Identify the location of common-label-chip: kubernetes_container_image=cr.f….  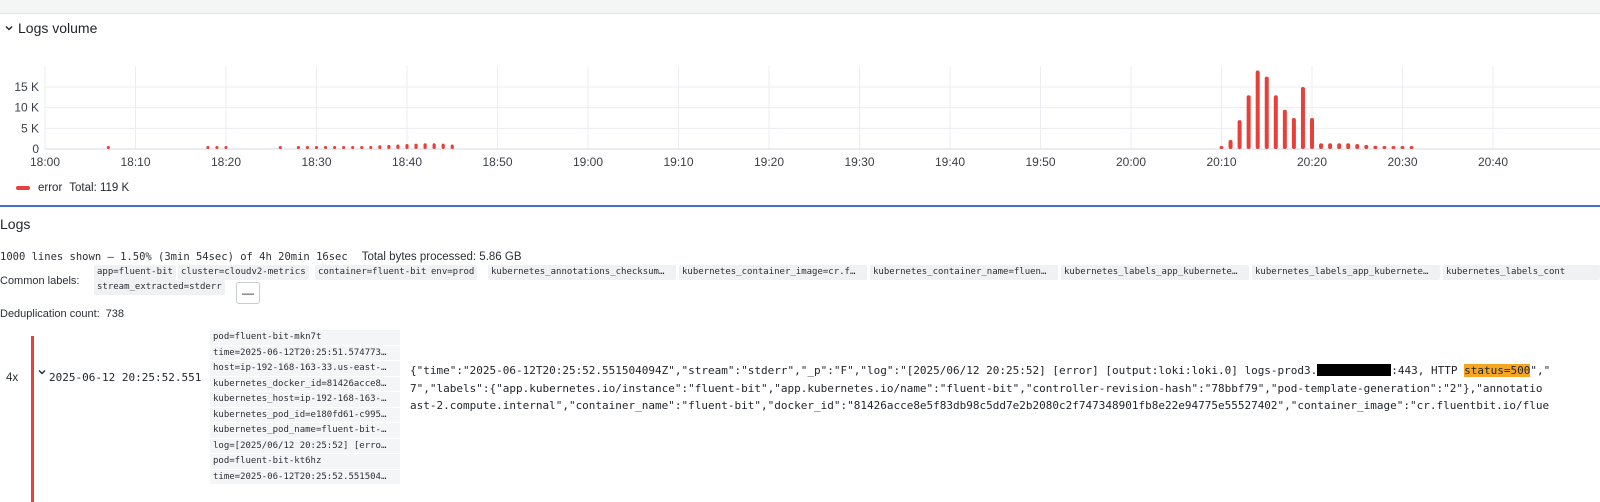
(773, 272).